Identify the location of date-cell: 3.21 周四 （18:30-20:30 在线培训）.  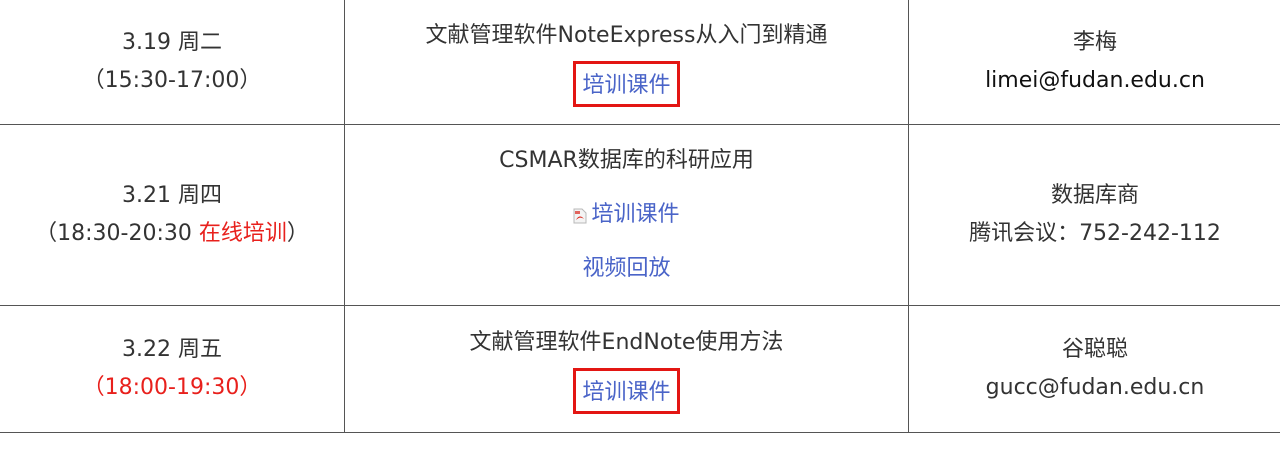
(172, 215).